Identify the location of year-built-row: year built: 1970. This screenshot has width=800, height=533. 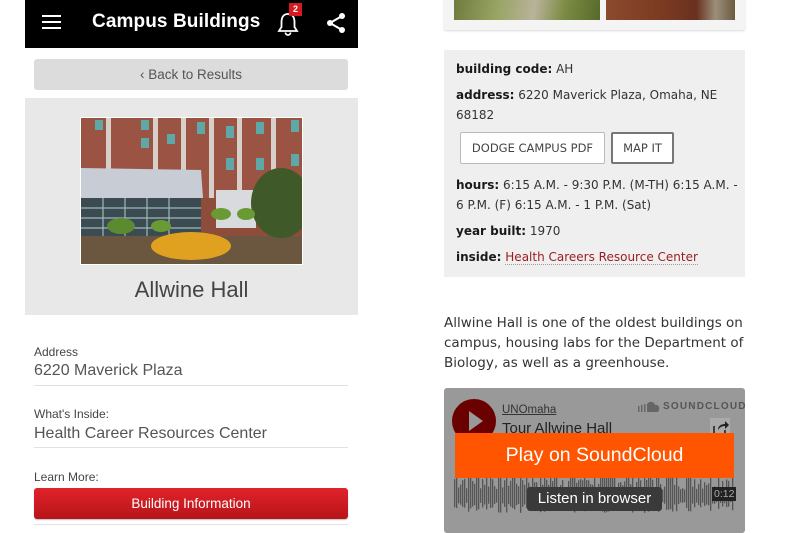
(598, 231).